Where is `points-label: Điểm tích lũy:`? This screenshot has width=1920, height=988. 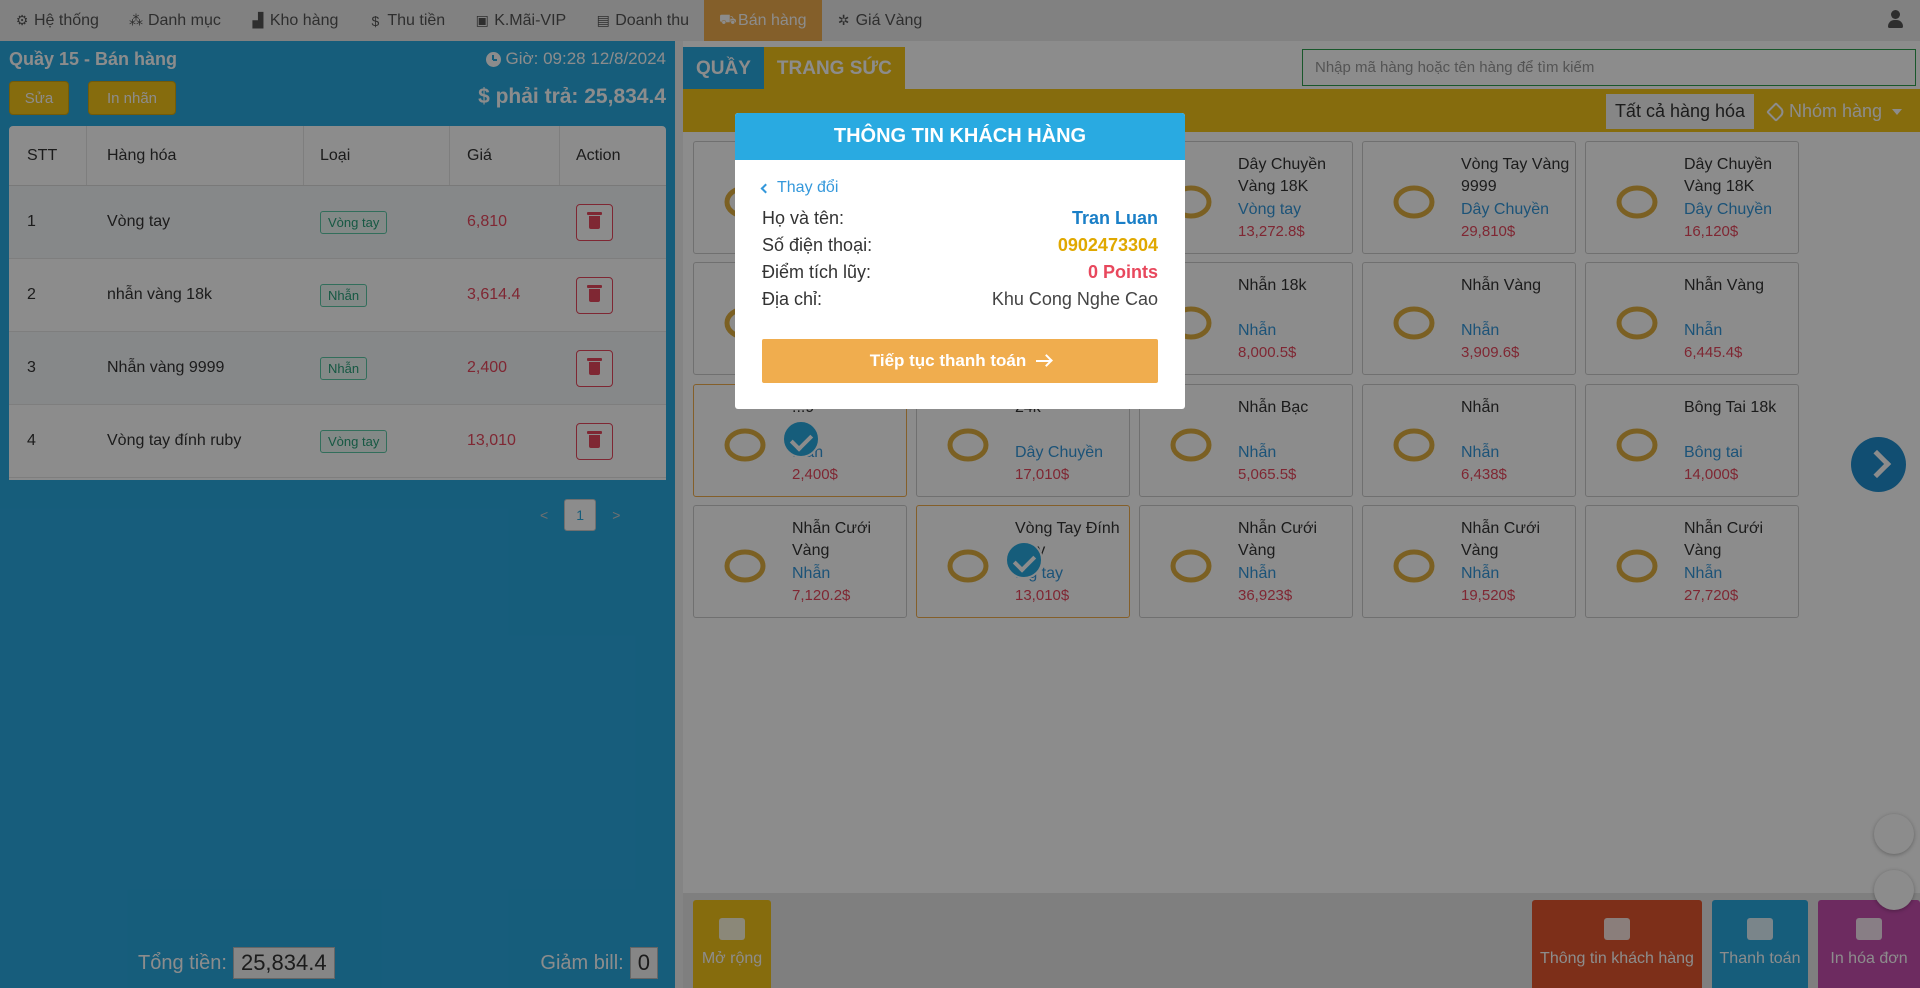 points-label: Điểm tích lũy: is located at coordinates (817, 272).